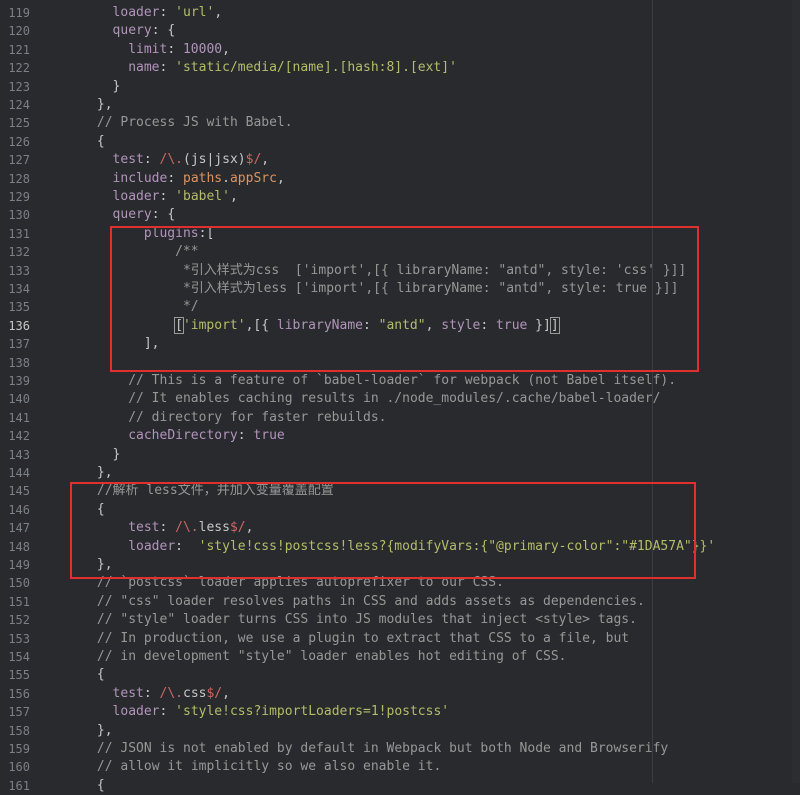 The width and height of the screenshot is (800, 795). Describe the element at coordinates (19, 712) in the screenshot. I see `line-number: 157` at that location.